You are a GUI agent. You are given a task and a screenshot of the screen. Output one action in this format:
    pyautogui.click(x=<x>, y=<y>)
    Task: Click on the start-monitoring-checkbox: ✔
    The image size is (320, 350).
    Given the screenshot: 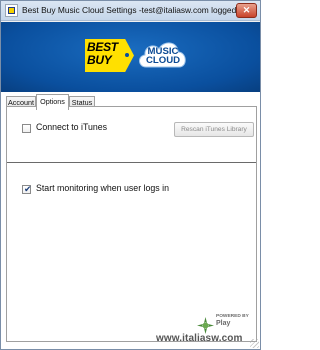 What is the action you would take?
    pyautogui.click(x=27, y=189)
    